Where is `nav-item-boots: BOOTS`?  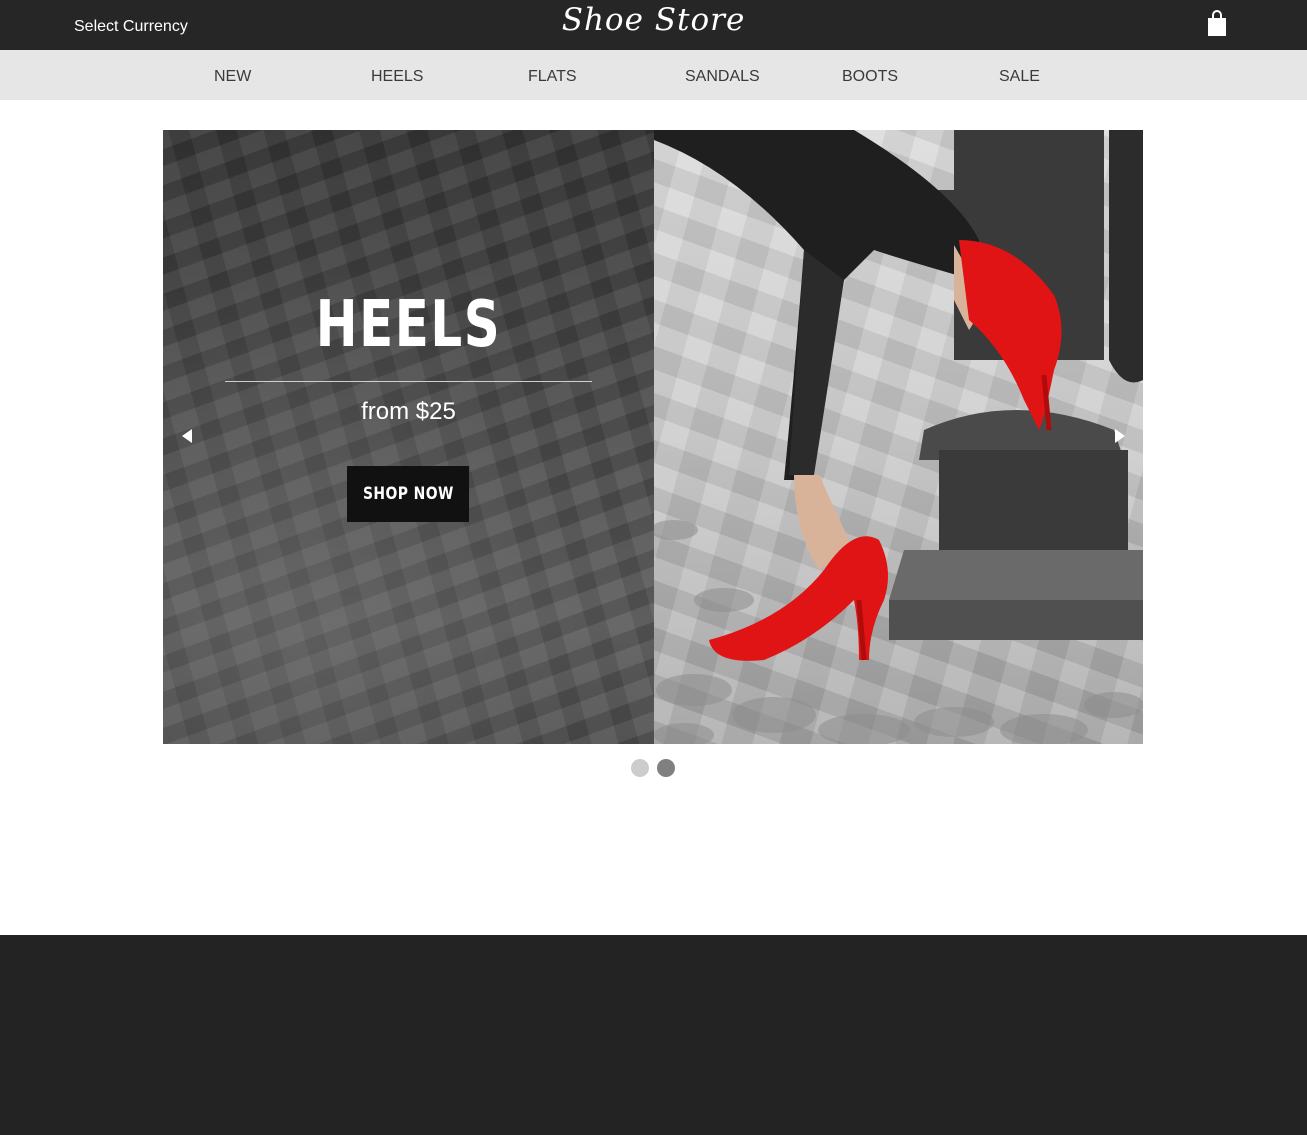
nav-item-boots: BOOTS is located at coordinates (870, 77).